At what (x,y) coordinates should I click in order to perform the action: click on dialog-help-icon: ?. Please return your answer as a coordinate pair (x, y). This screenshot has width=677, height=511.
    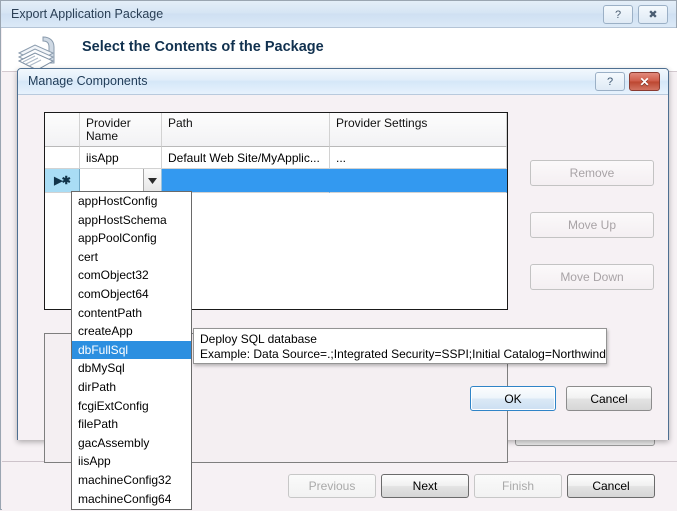
    Looking at the image, I should click on (610, 81).